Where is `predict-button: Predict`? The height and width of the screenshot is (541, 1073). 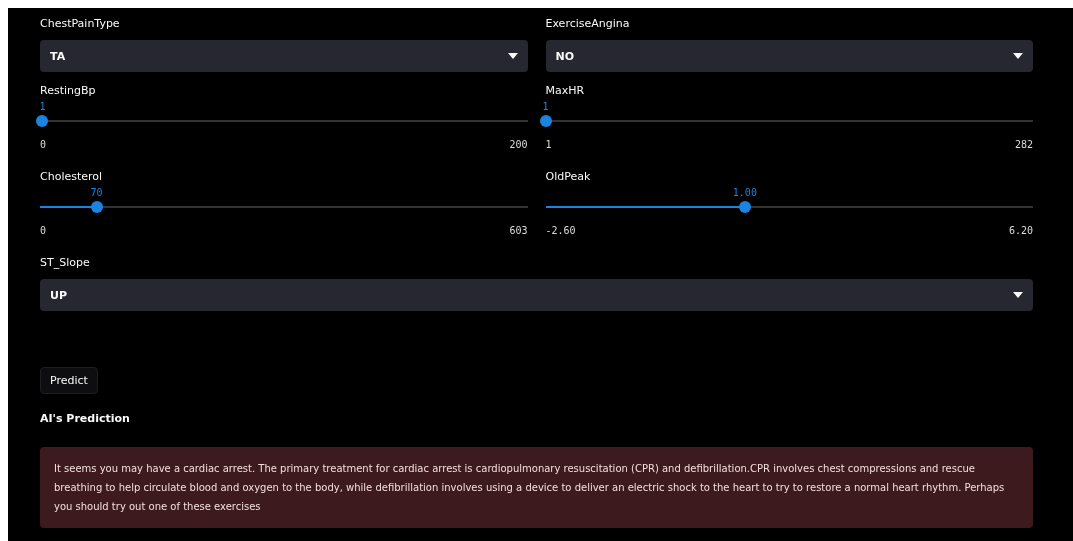
predict-button: Predict is located at coordinates (69, 380).